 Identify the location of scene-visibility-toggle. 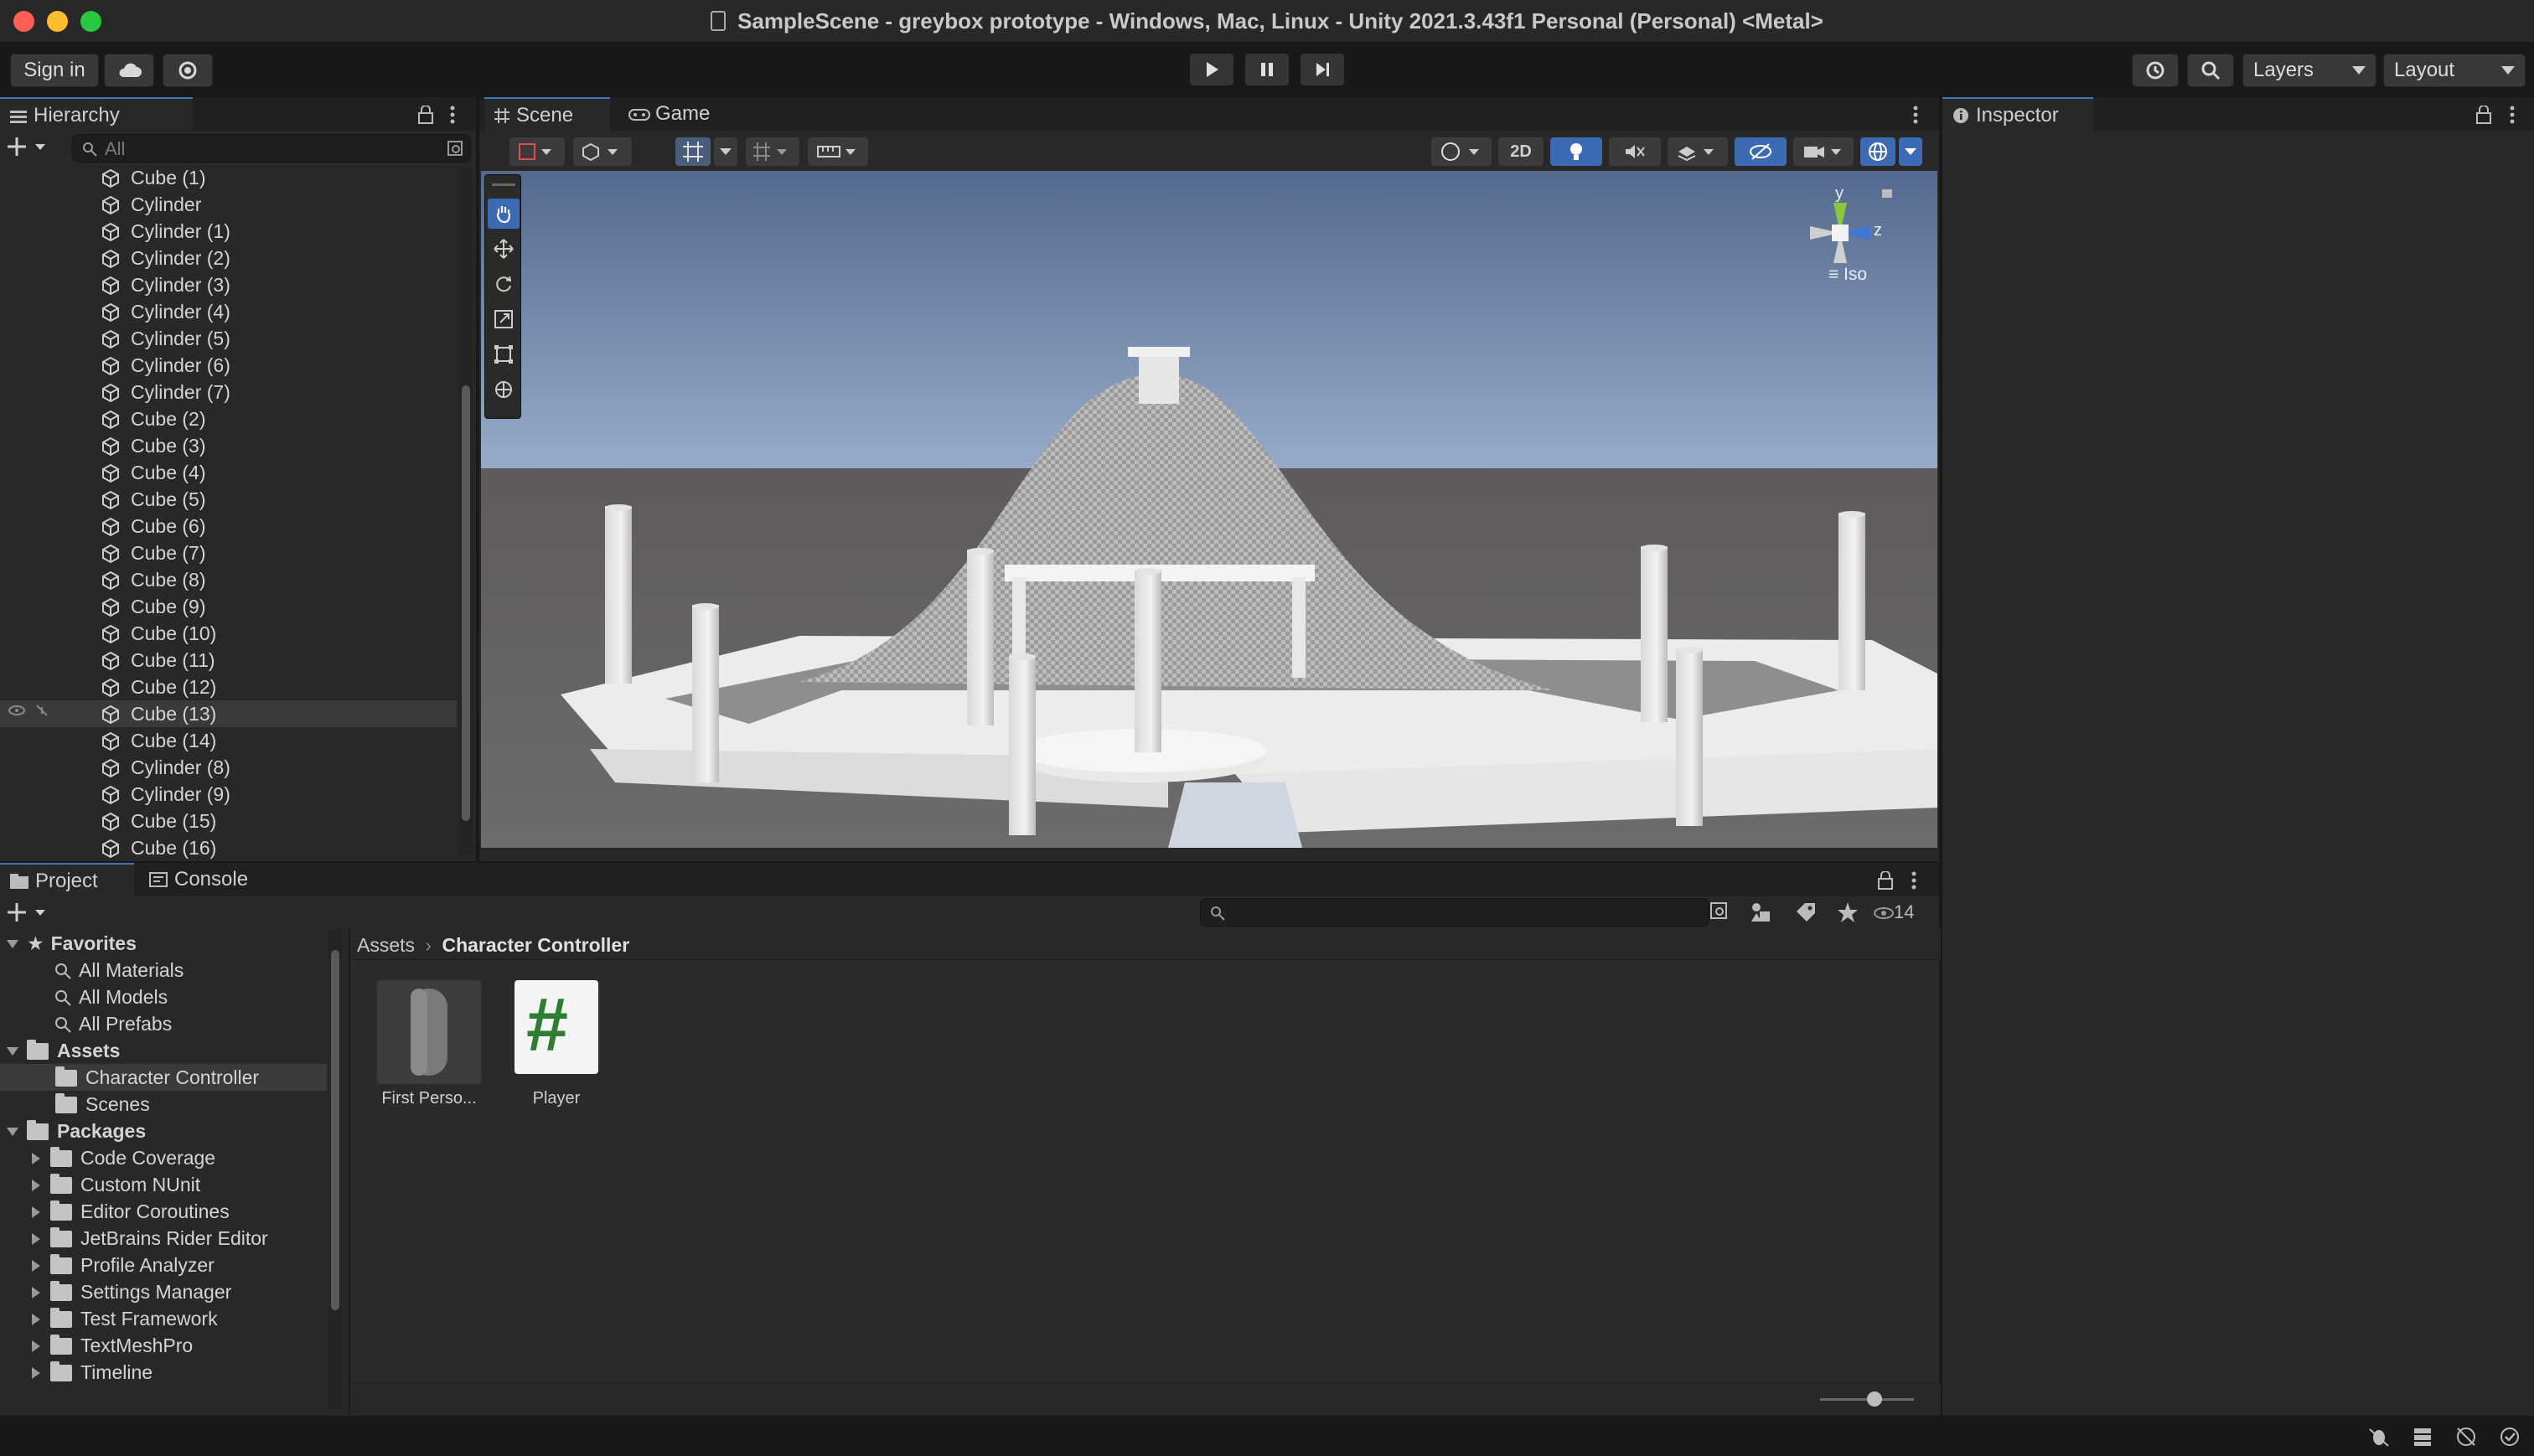
(1761, 151).